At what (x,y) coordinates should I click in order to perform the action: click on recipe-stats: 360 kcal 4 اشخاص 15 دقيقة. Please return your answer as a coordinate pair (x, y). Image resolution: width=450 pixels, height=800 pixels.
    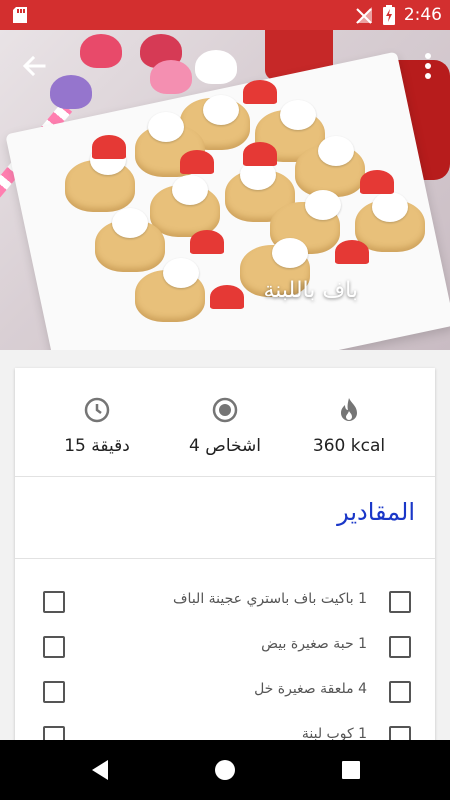
    Looking at the image, I should click on (225, 422).